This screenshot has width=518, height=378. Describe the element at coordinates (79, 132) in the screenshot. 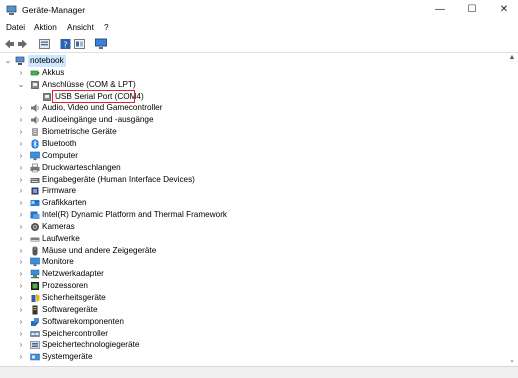

I see `tree-item-label: Biometrische Geräte` at that location.